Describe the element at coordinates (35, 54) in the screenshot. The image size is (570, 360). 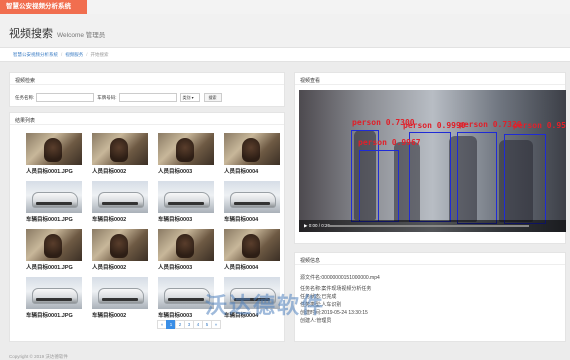
I see `breadcrumb-home: 智慧公安视频分析系统` at that location.